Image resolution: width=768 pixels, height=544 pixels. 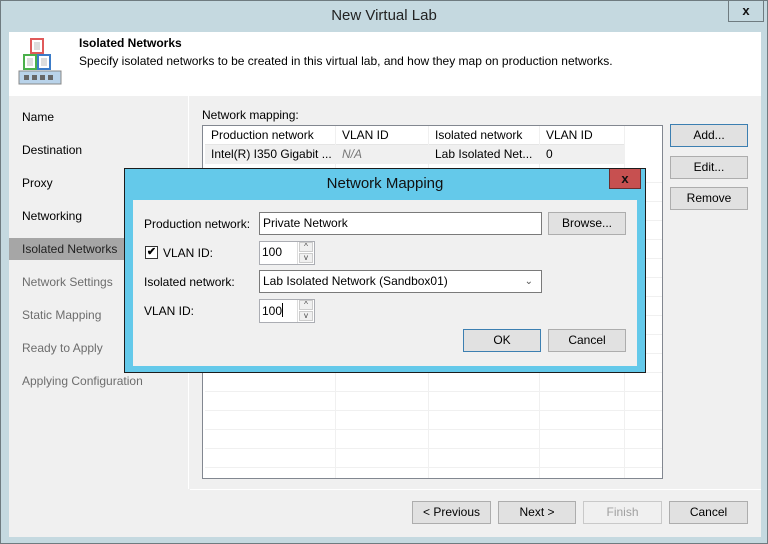 What do you see at coordinates (287, 311) in the screenshot?
I see `isolated-vlan-id-spinner: 100 ^ v` at bounding box center [287, 311].